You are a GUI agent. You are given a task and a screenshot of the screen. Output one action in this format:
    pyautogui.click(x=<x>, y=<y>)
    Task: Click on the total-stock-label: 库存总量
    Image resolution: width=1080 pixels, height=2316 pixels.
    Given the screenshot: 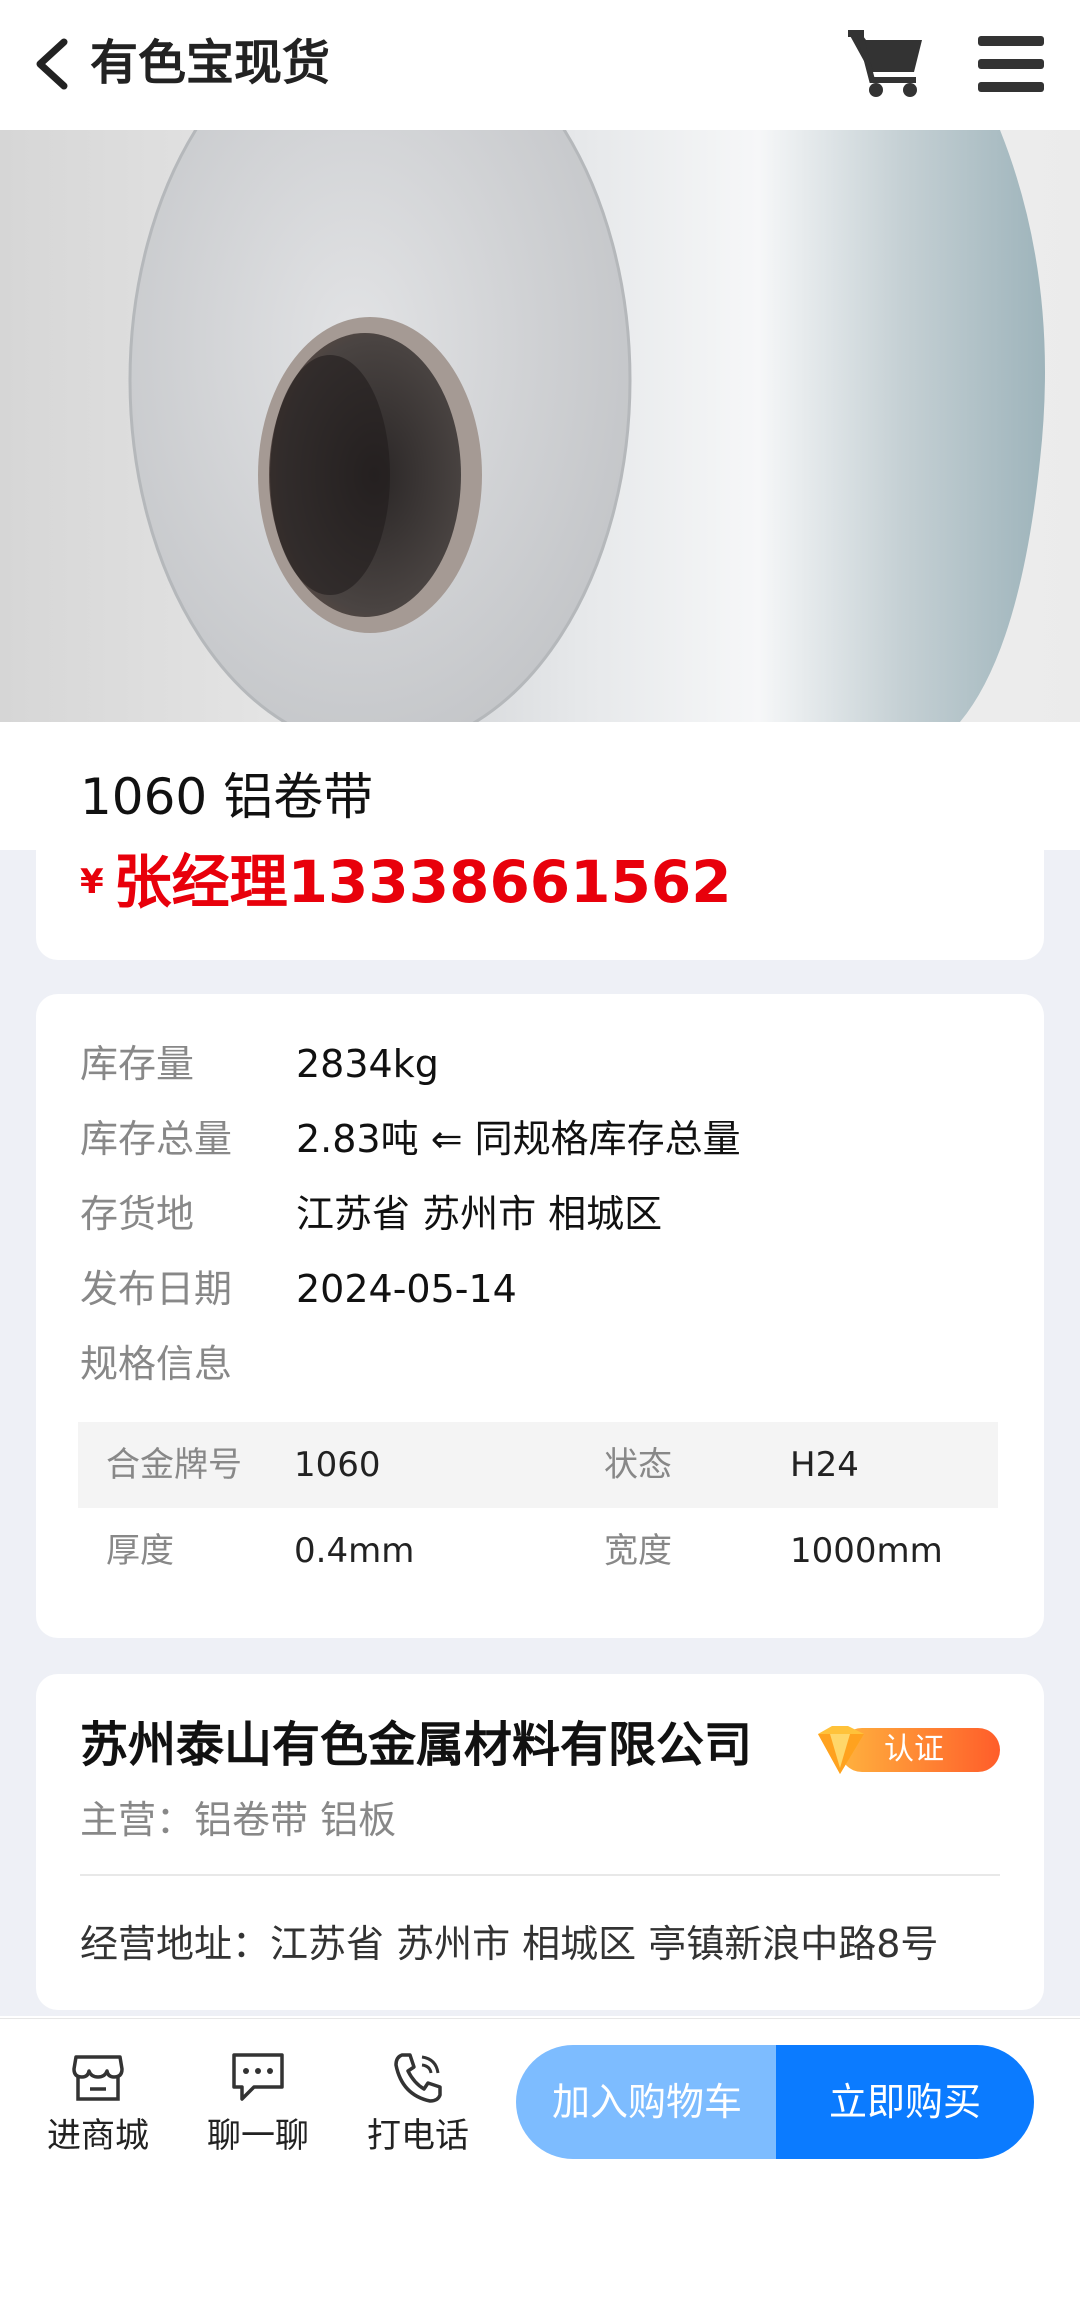 What is the action you would take?
    pyautogui.click(x=156, y=1139)
    